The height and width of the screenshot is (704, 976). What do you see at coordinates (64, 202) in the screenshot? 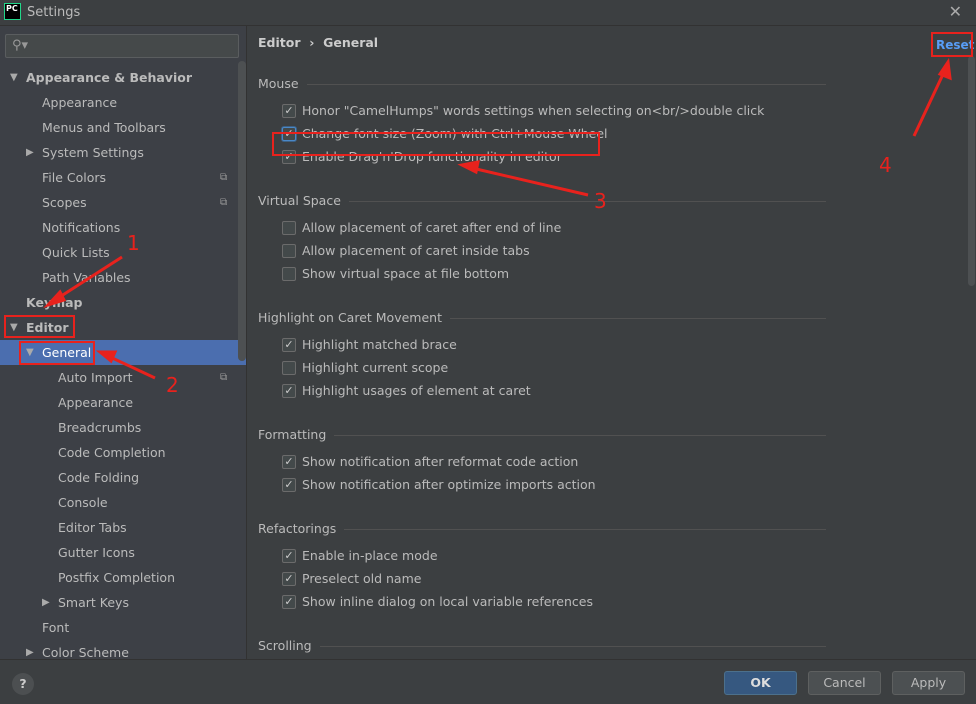
I see `sidebar-item-label: Scopes` at bounding box center [64, 202].